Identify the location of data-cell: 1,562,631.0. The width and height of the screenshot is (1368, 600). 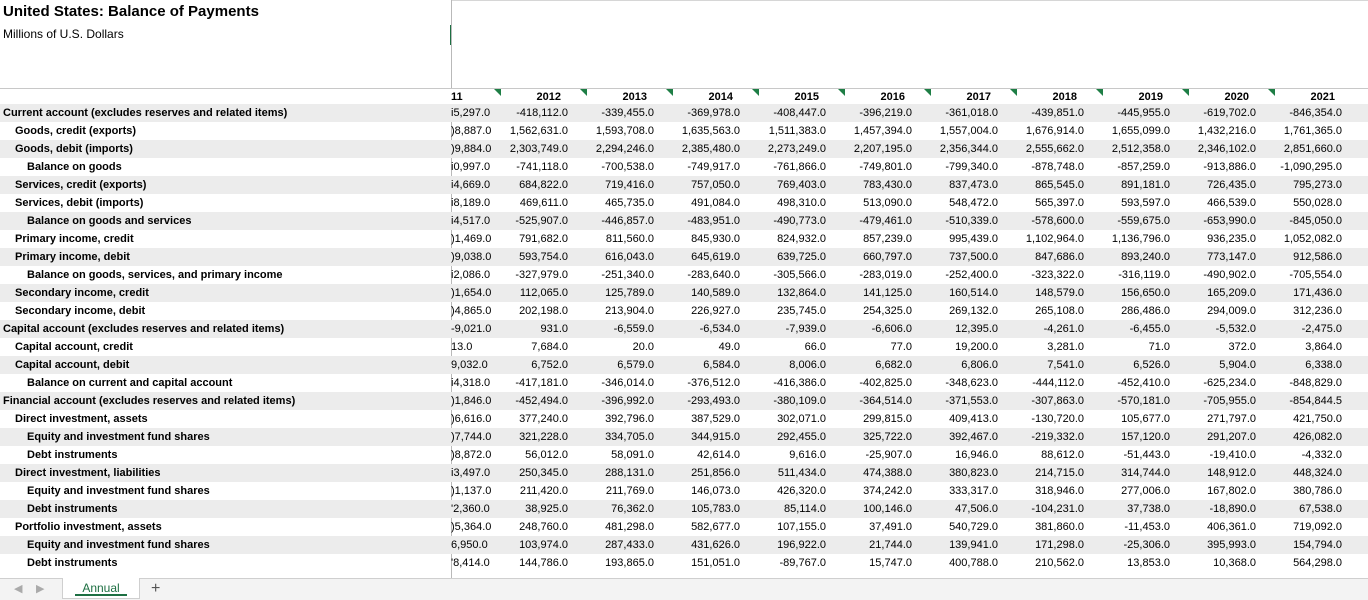
(531, 131).